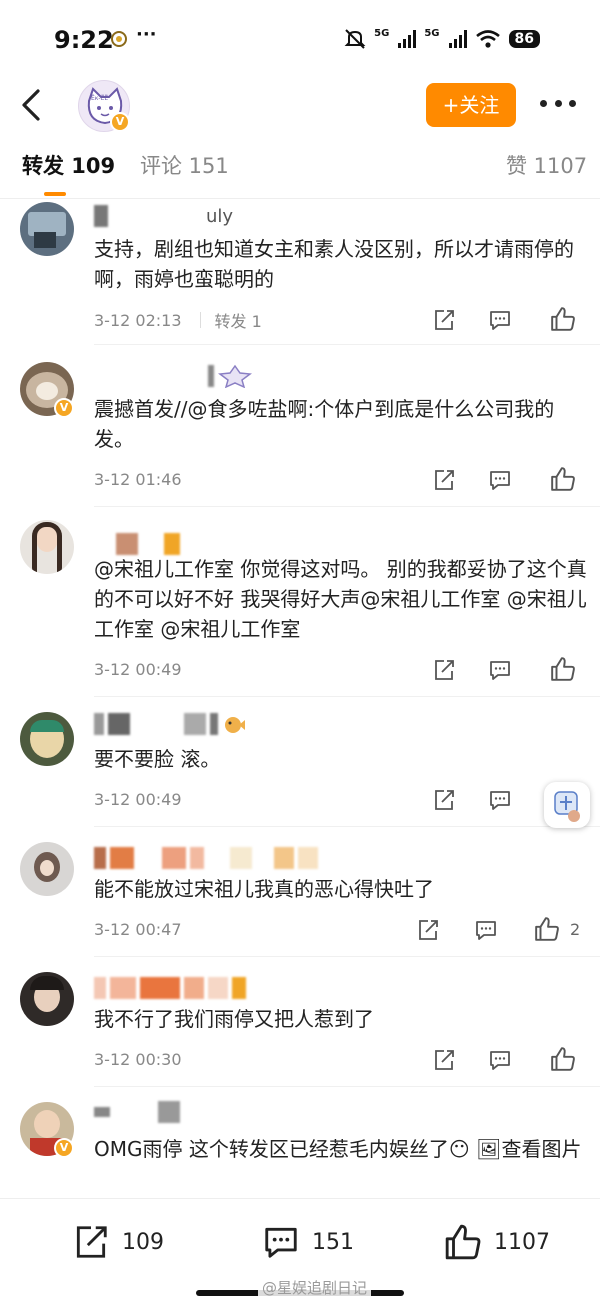 This screenshot has width=600, height=1304. What do you see at coordinates (100, 98) in the screenshot?
I see `avatar-text: Ёк-ЁЁ` at bounding box center [100, 98].